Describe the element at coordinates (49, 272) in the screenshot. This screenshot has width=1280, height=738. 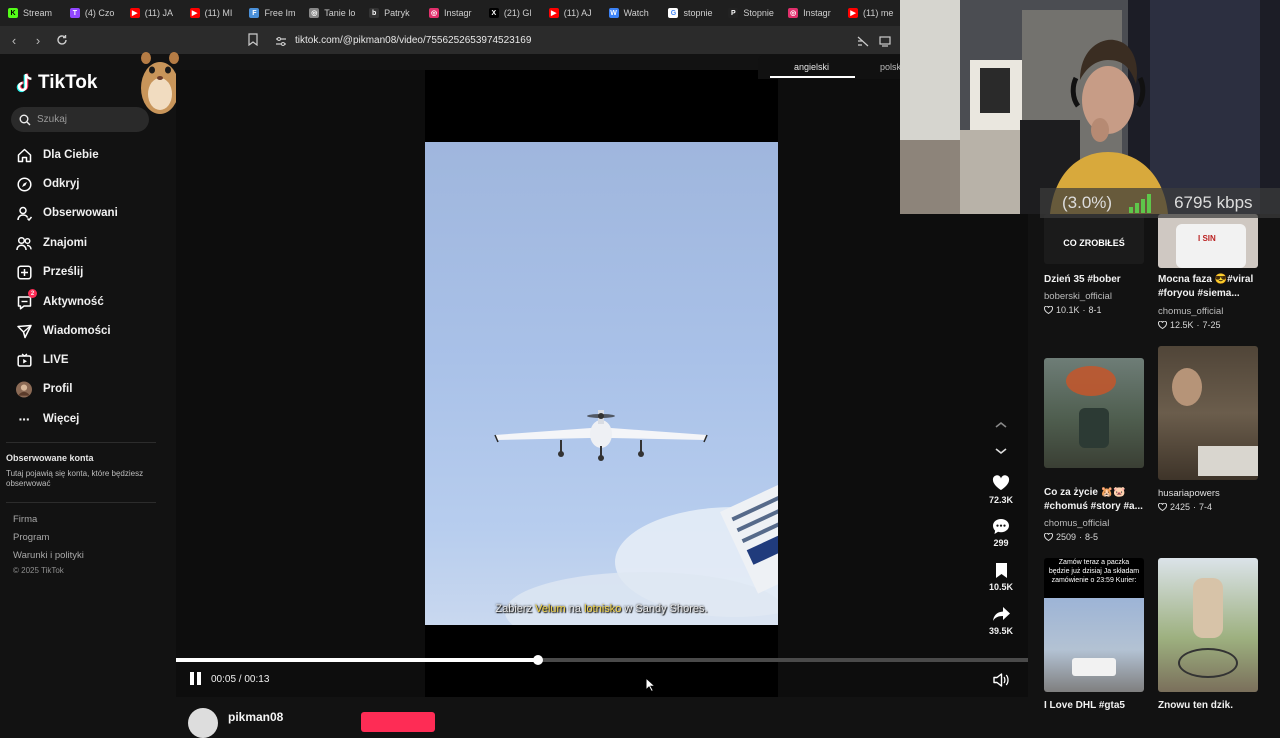
I see `sidebar-item-upload: Prześlij` at that location.